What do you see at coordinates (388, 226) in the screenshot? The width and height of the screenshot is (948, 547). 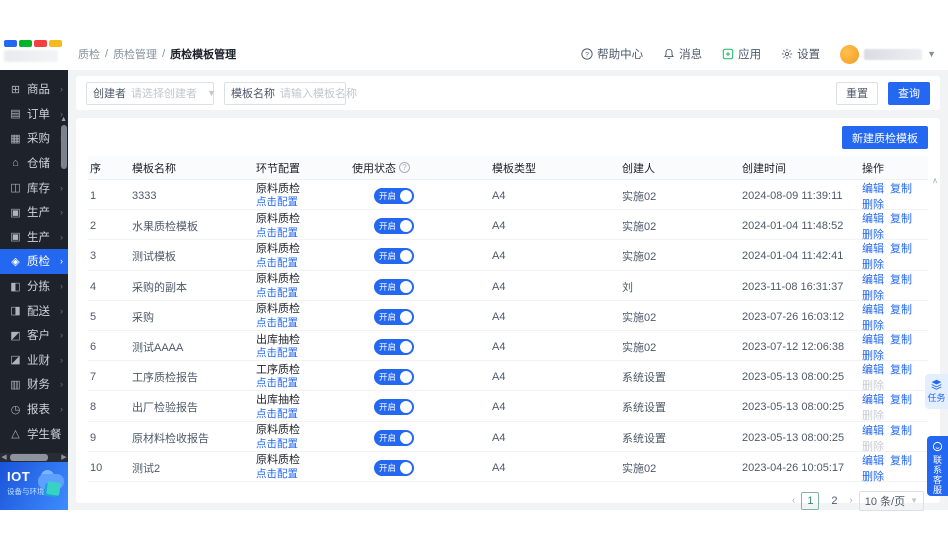 I see `toggle-label: 开启` at bounding box center [388, 226].